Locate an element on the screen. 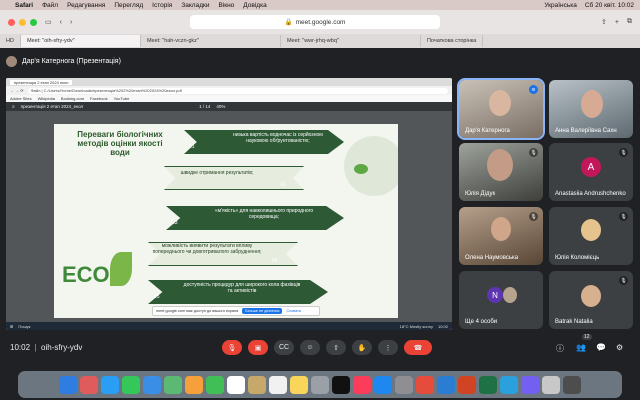  maps-icon is located at coordinates (173, 384).